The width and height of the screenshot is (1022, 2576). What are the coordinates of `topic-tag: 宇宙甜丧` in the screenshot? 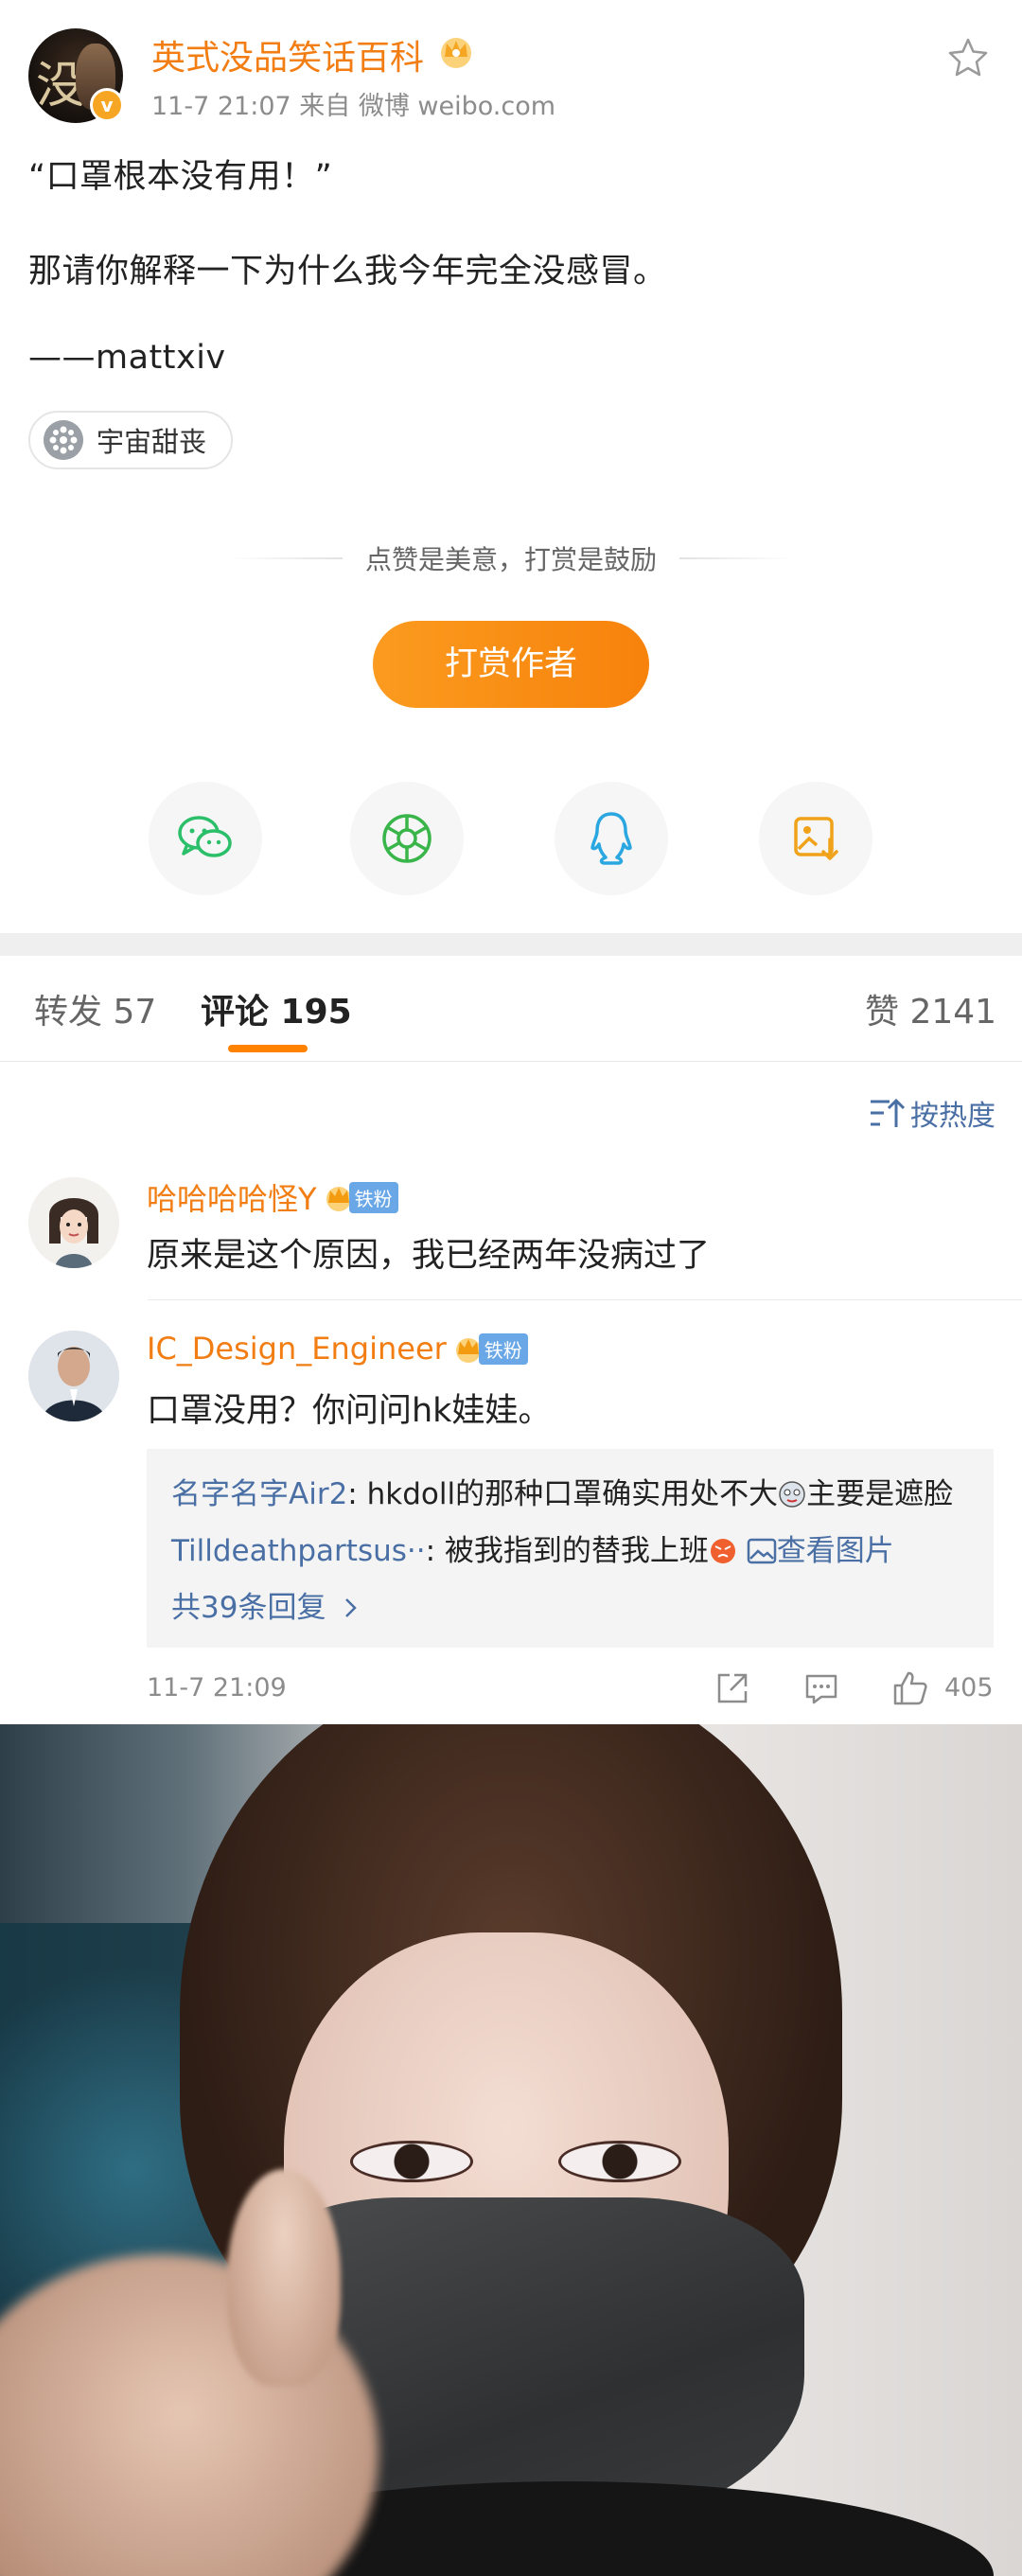 It's located at (131, 440).